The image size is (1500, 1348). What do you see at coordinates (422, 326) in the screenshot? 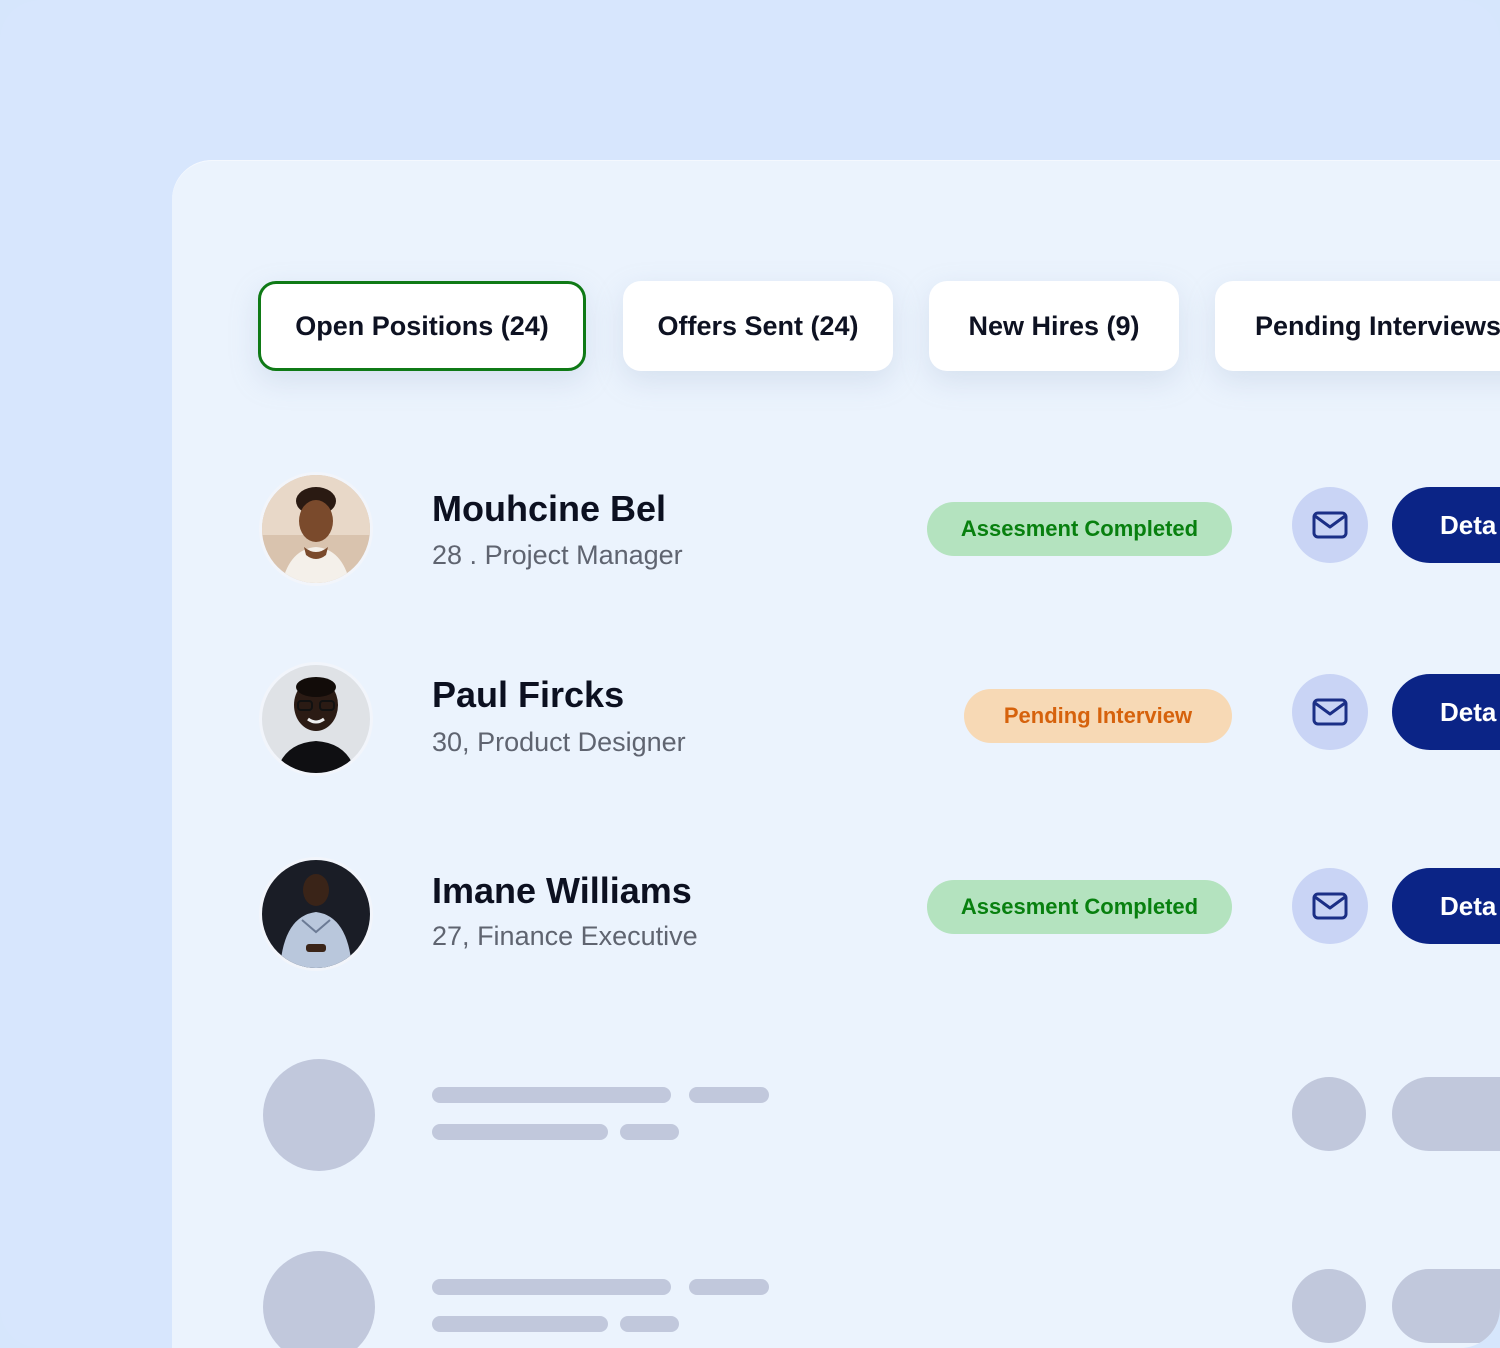
I see `tab-open-positions: Open Positions (24)` at bounding box center [422, 326].